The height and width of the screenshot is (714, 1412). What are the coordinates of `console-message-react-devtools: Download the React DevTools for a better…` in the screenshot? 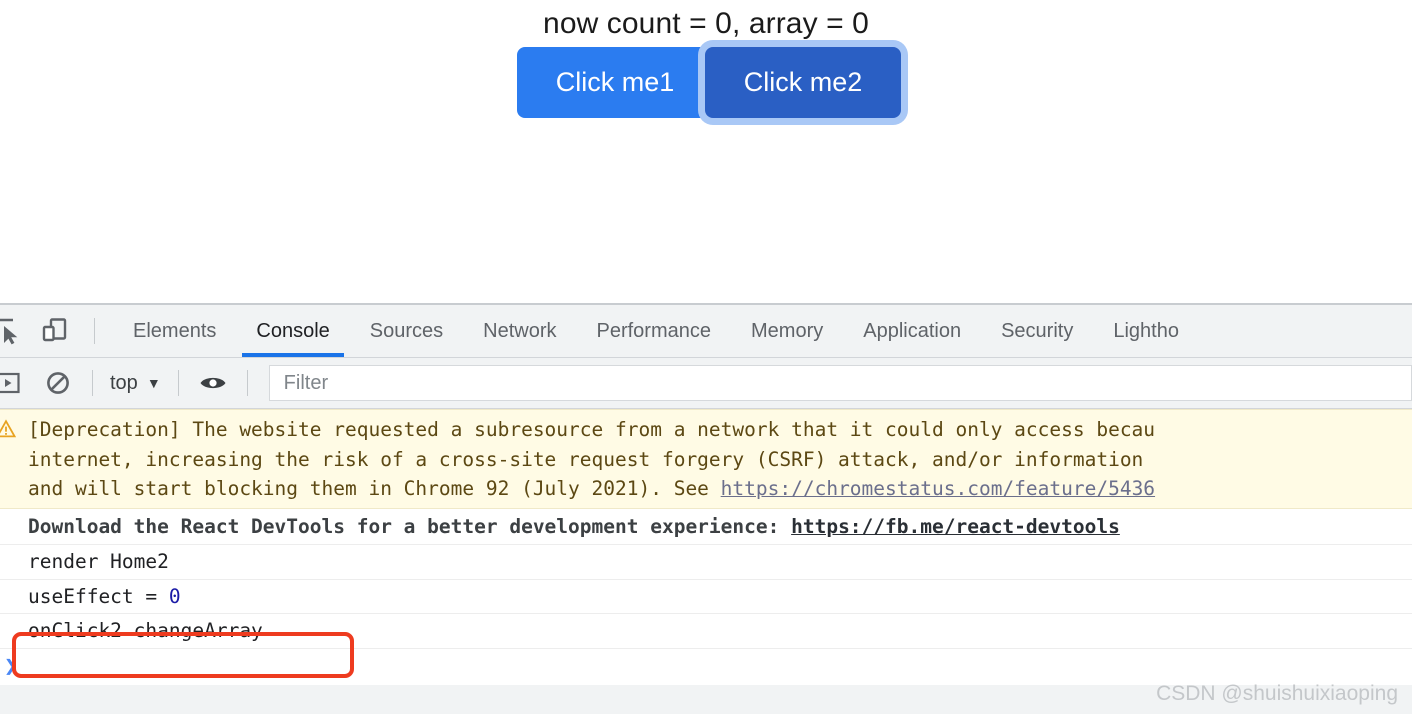 It's located at (706, 527).